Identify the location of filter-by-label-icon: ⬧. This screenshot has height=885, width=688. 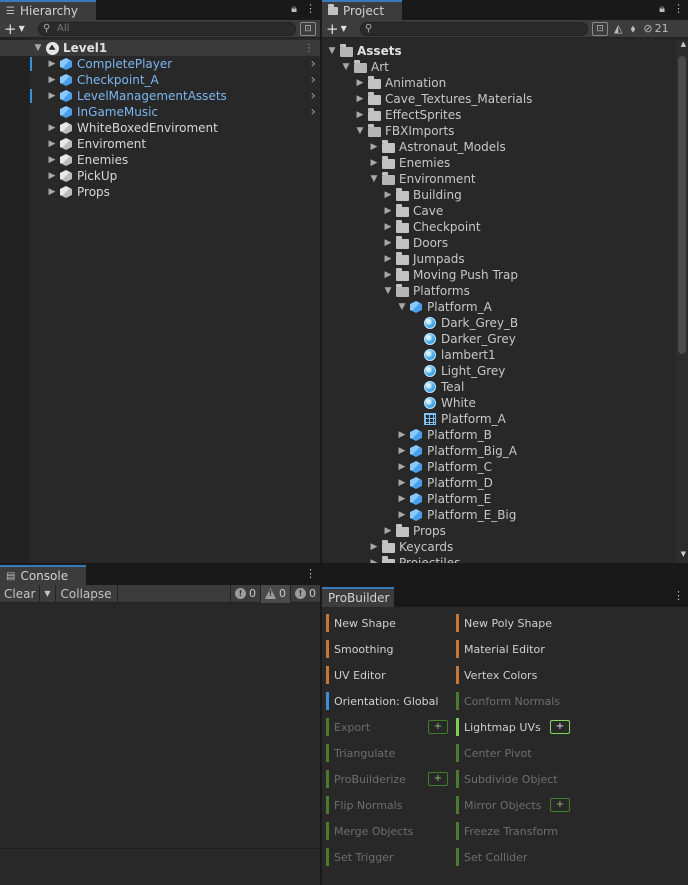
(632, 29).